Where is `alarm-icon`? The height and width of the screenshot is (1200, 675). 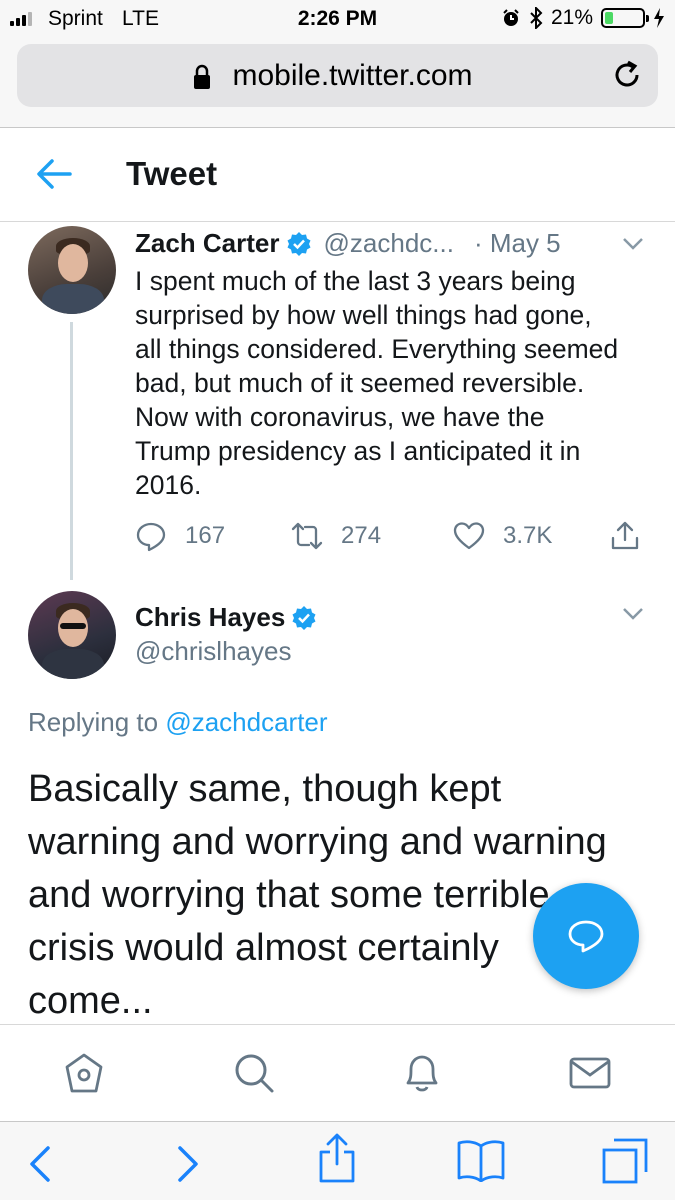
alarm-icon is located at coordinates (511, 17).